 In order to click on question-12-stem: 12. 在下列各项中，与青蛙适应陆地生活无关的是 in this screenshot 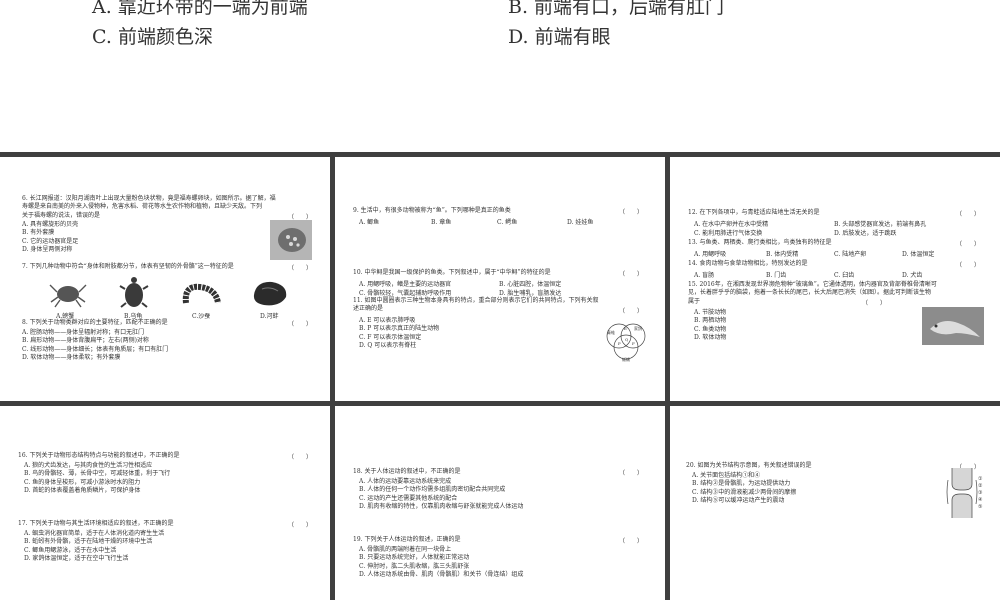, I will do `click(754, 212)`.